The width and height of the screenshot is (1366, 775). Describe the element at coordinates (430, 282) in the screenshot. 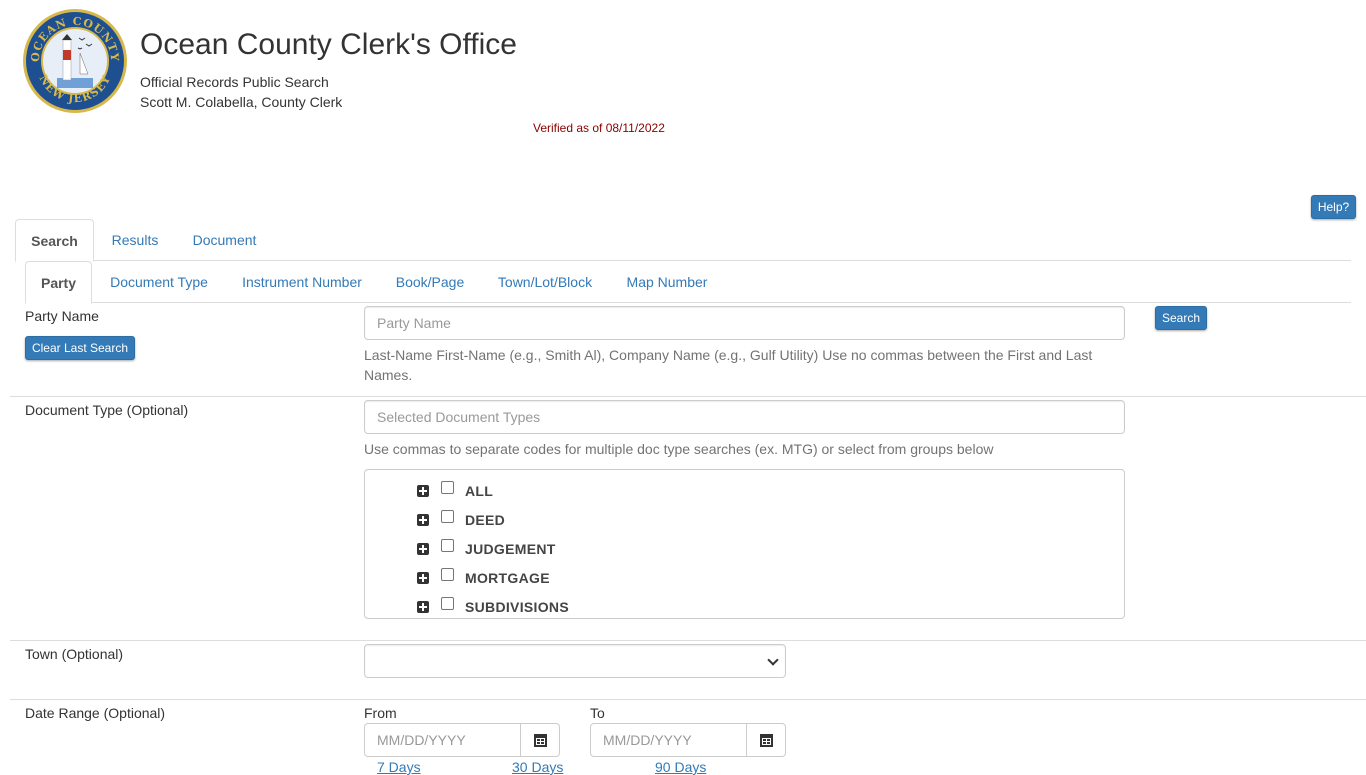

I see `tab-book-page: Book/Page` at that location.